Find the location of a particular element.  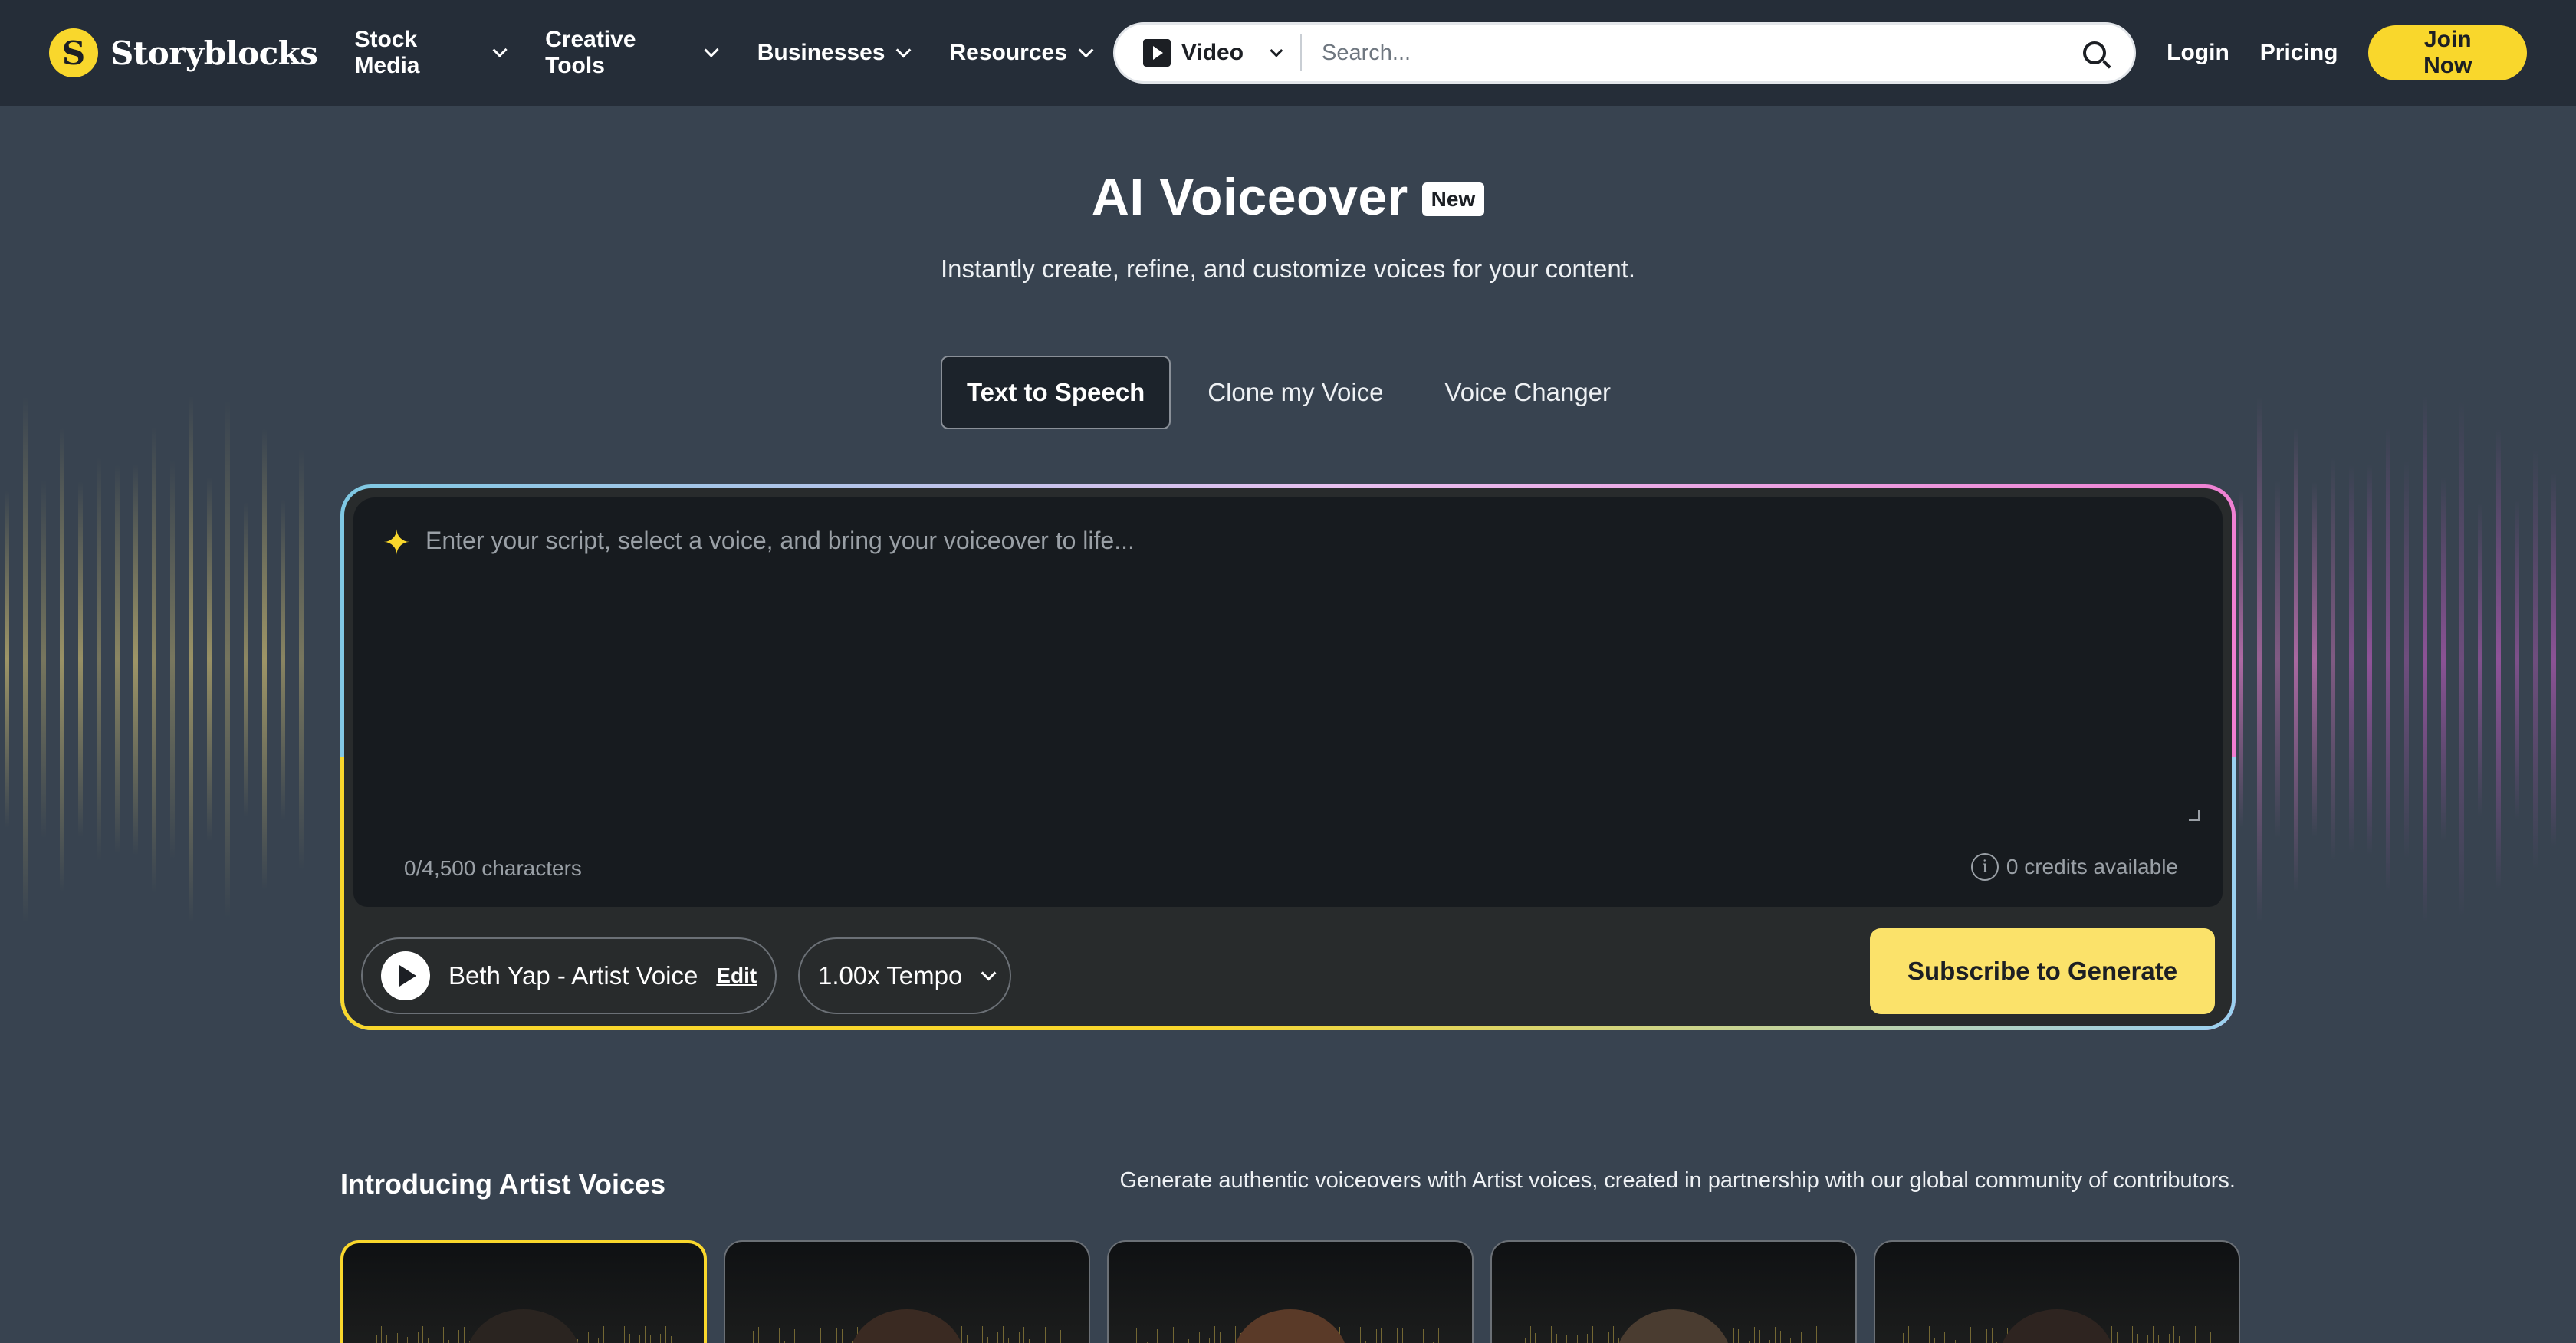

tab-voice-changer: Voice Changer is located at coordinates (1528, 393).